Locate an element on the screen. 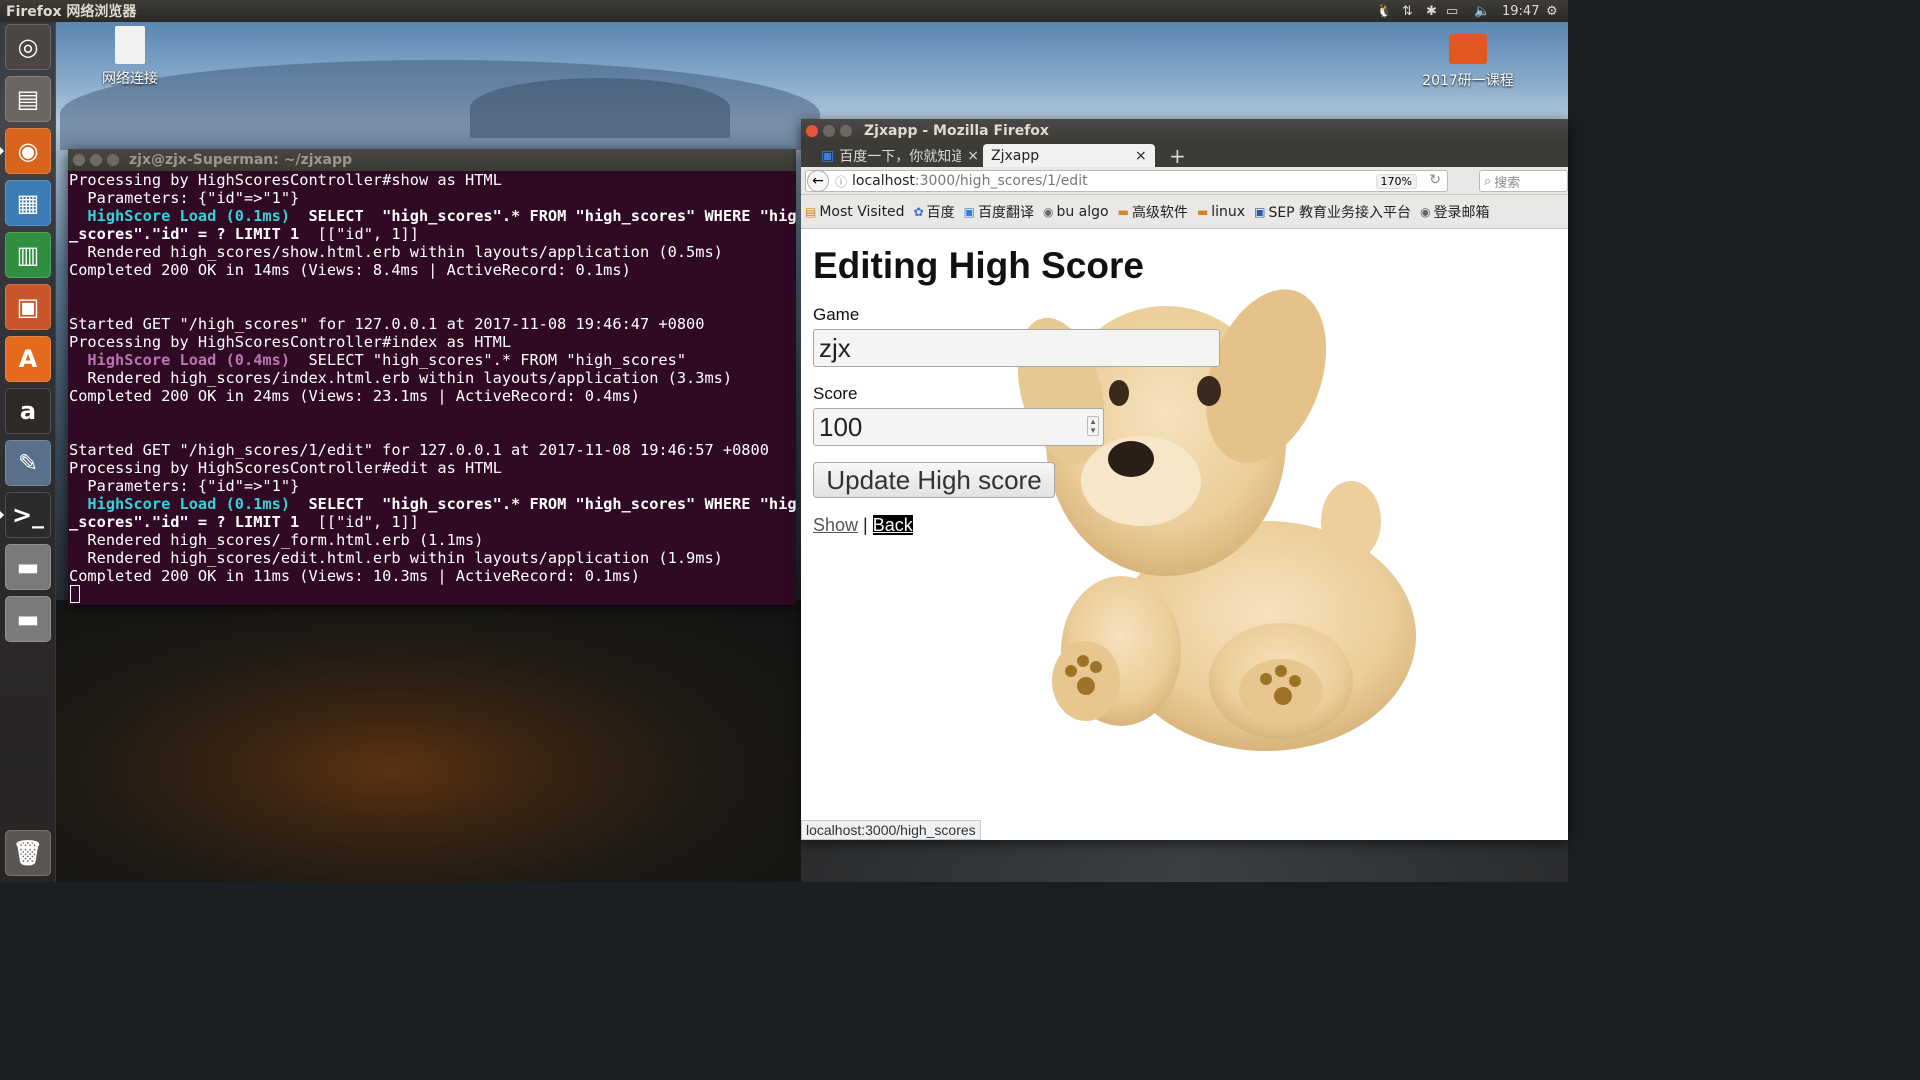 This screenshot has height=1080, width=1920. bookmark-folder-advanced-software: ▬ 高级软件 is located at coordinates (1153, 212).